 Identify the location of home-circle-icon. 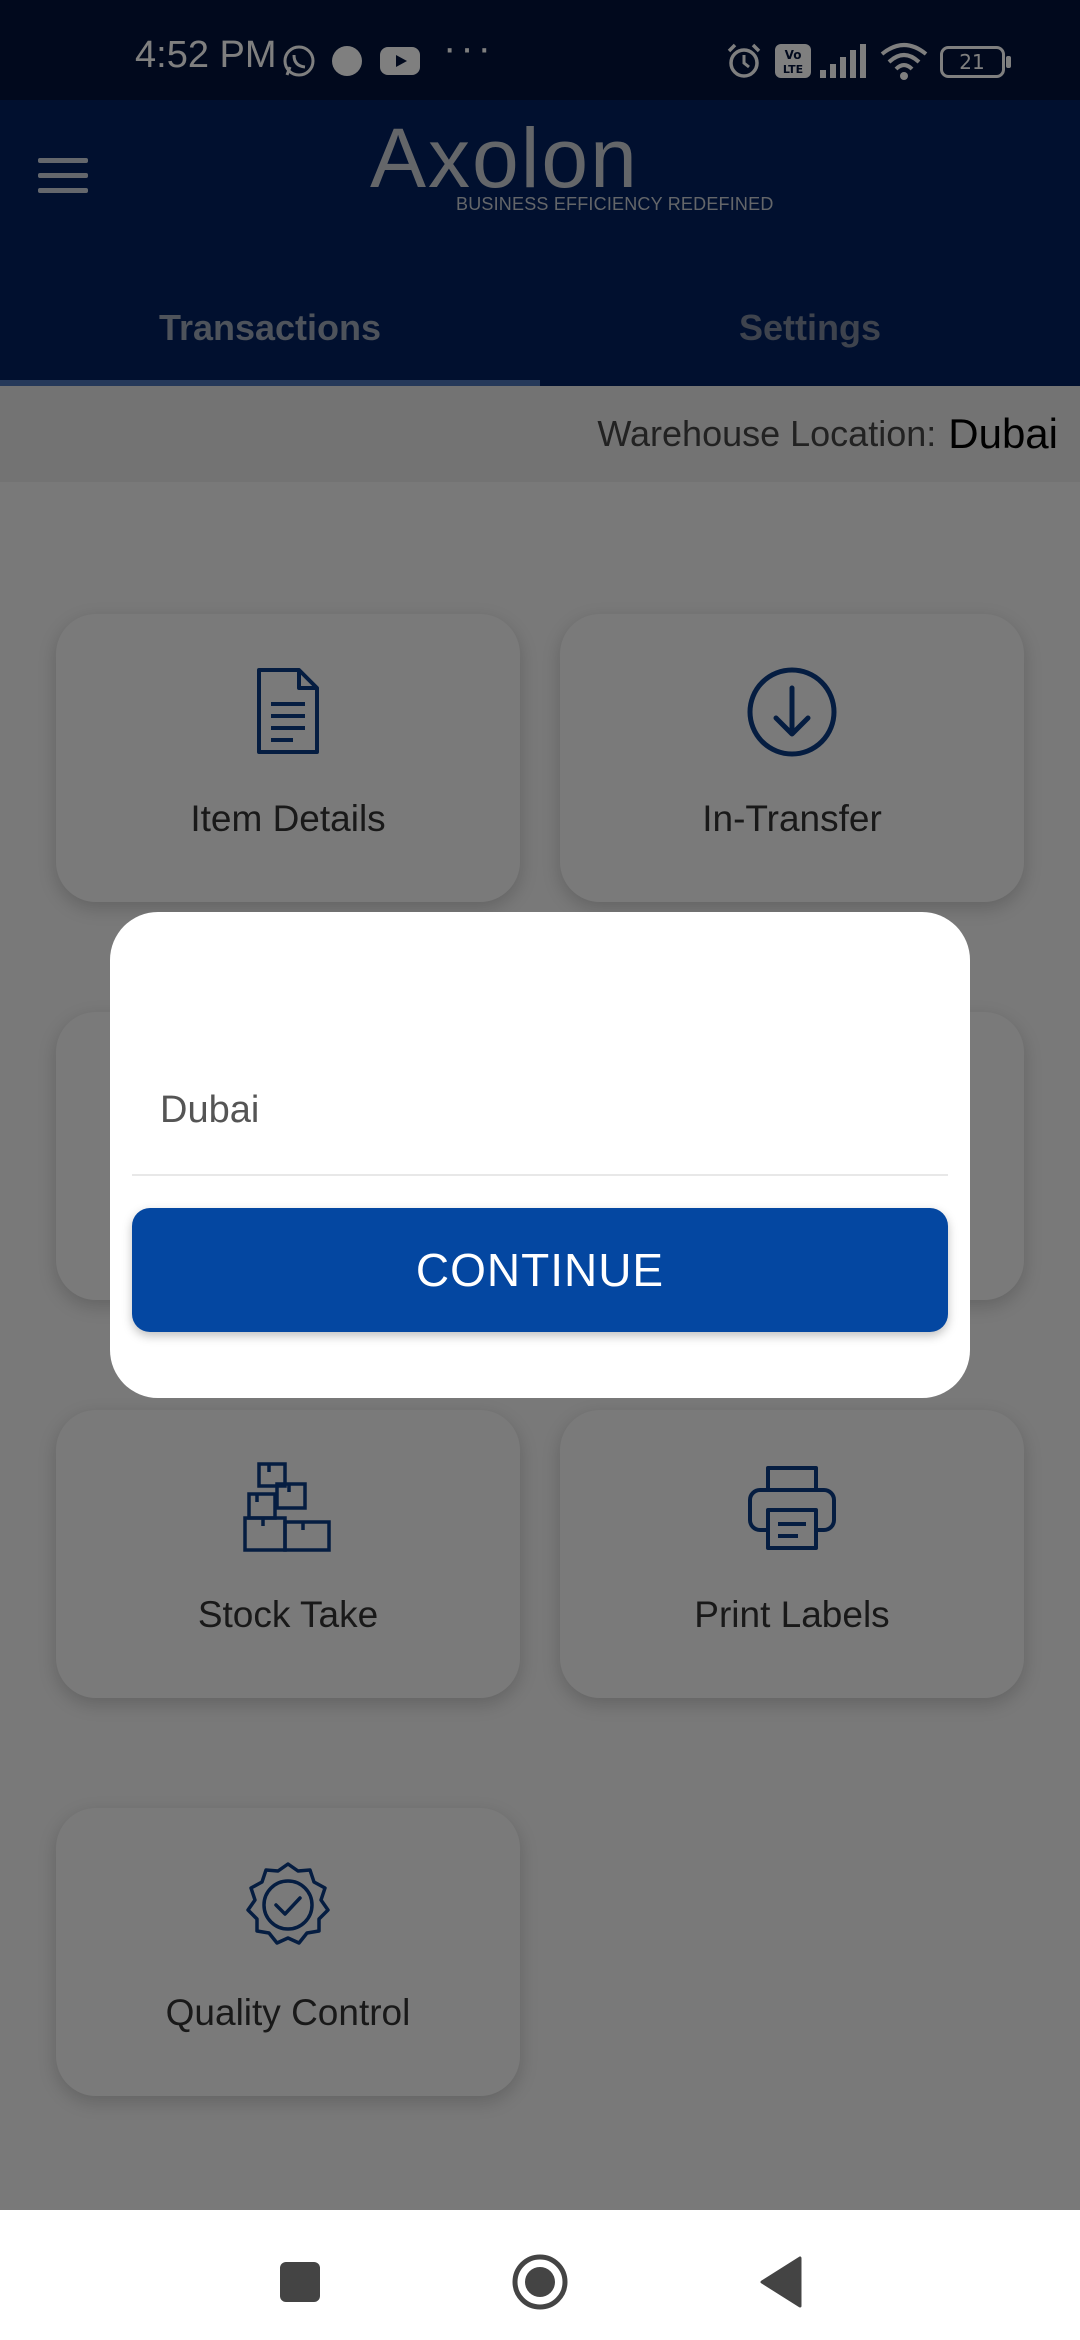
(540, 2282).